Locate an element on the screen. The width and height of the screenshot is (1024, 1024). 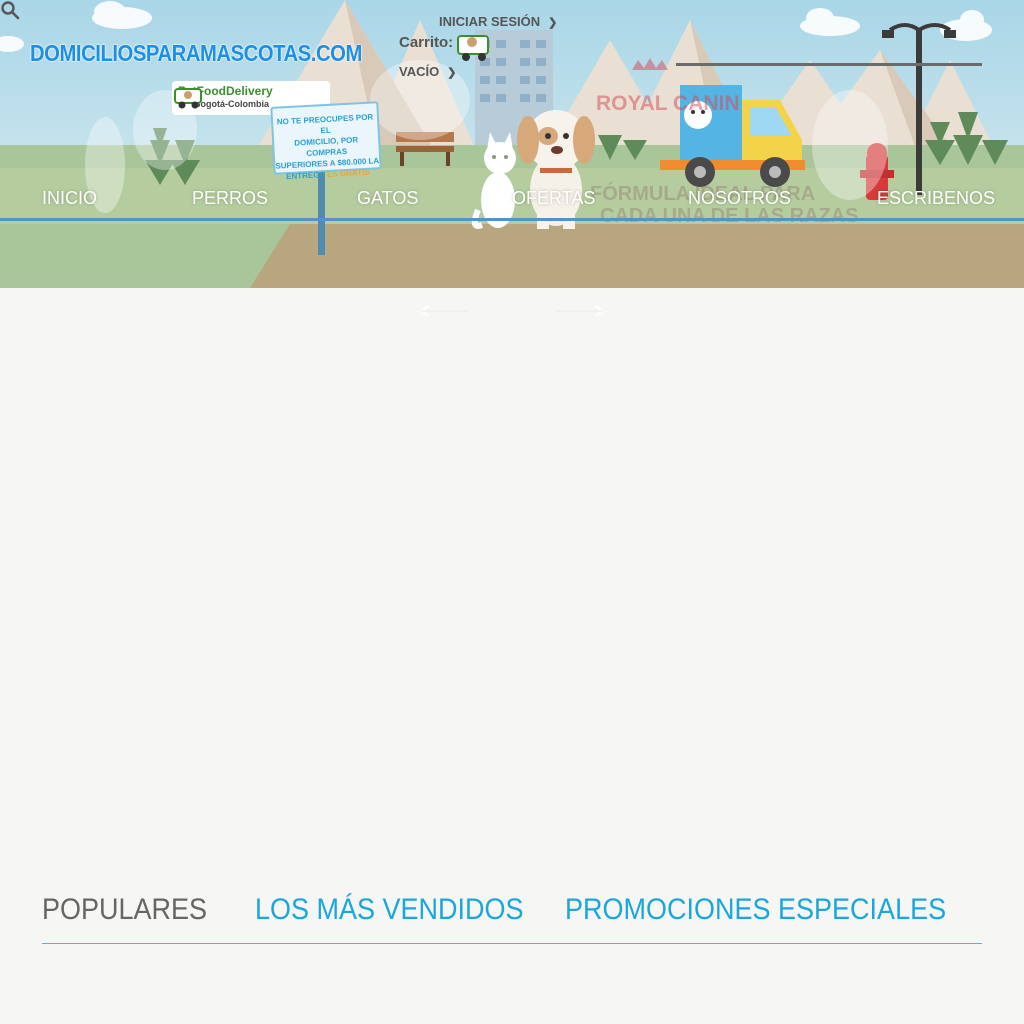
search-input is located at coordinates (829, 64).